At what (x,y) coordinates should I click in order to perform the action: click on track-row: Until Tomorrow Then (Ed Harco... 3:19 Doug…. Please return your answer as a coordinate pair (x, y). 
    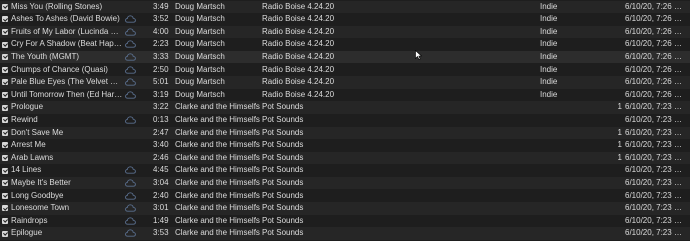
    Looking at the image, I should click on (345, 95).